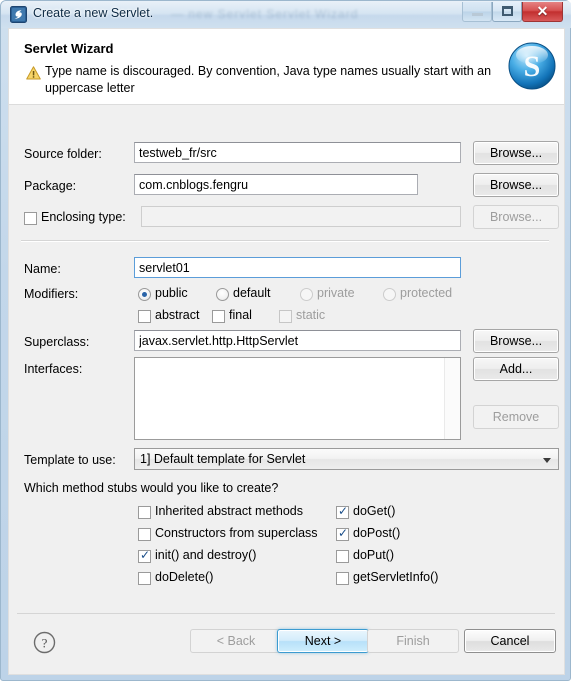  I want to click on template-label: Template to use:, so click(70, 460).